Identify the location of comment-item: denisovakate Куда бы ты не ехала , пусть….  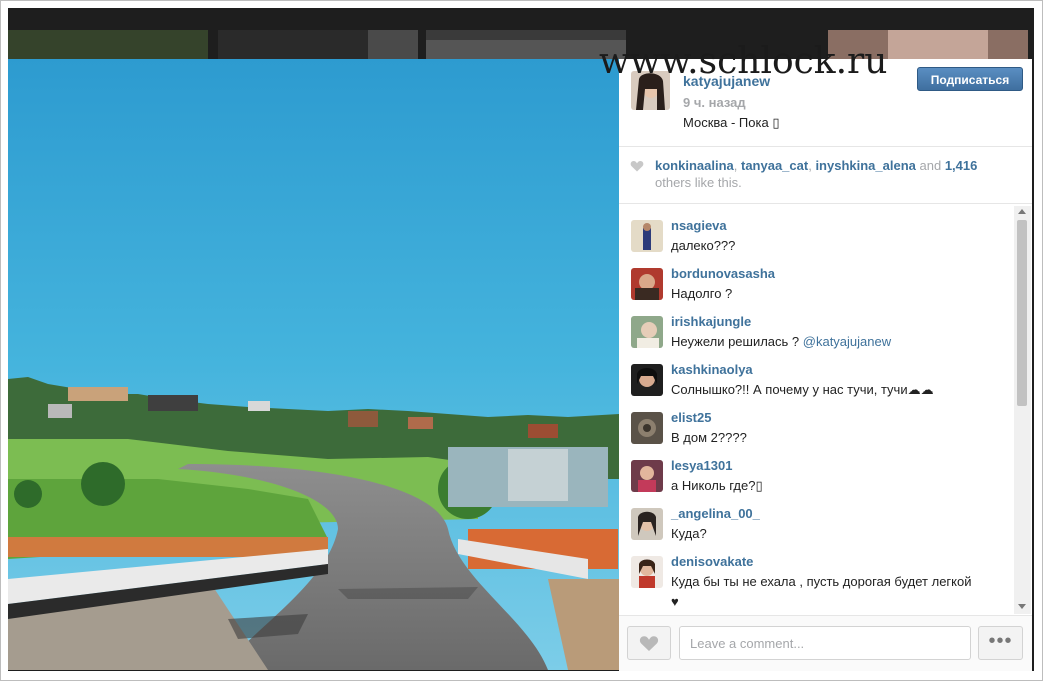
(816, 579).